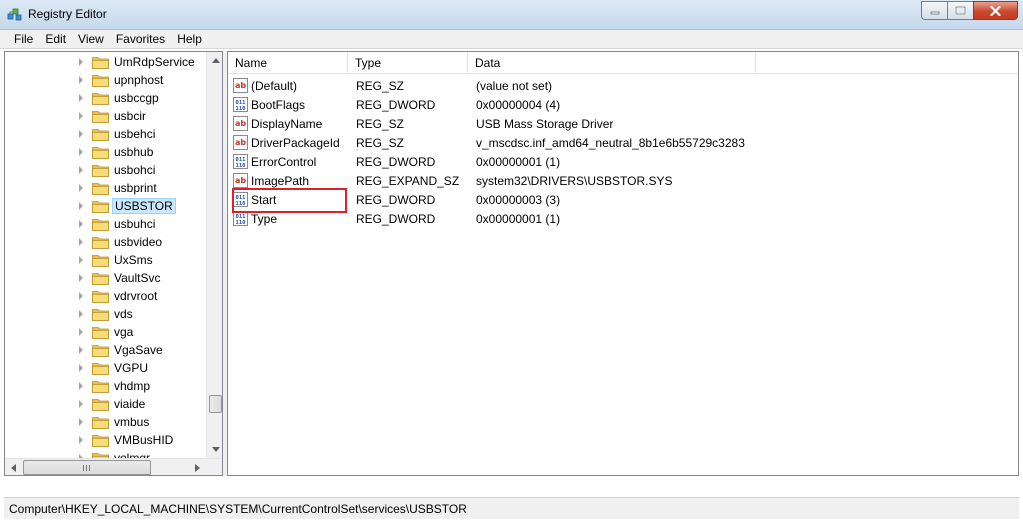 The width and height of the screenshot is (1023, 525). I want to click on scroll-thumb, so click(215, 404).